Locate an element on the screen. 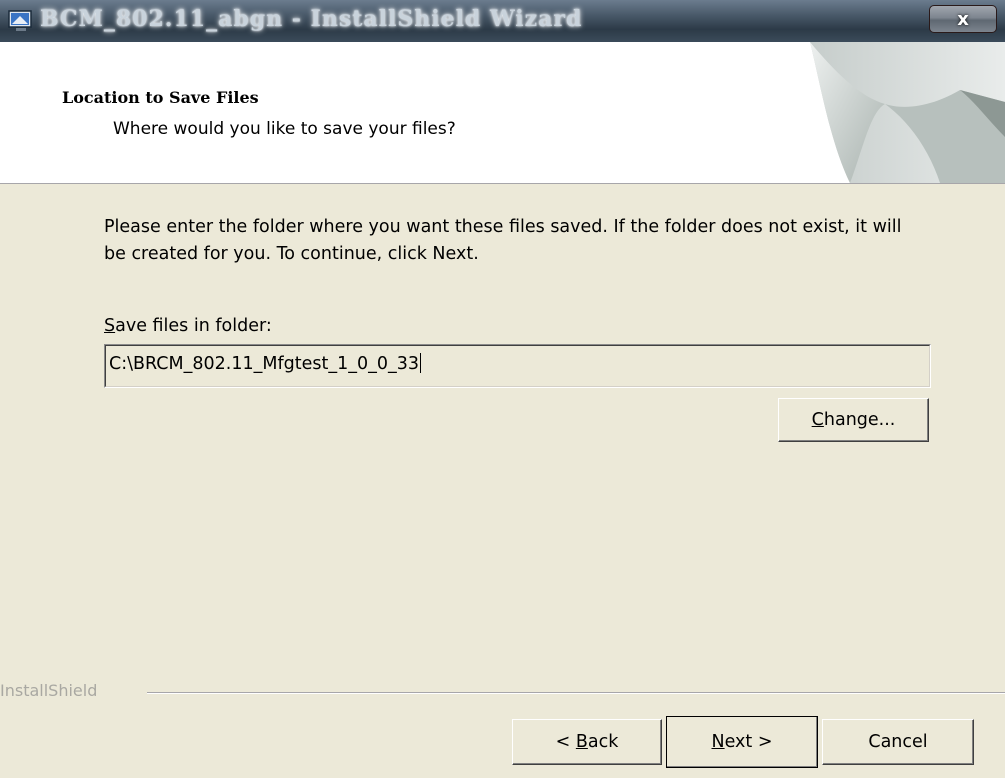  page-title: Location to Save Files is located at coordinates (160, 97).